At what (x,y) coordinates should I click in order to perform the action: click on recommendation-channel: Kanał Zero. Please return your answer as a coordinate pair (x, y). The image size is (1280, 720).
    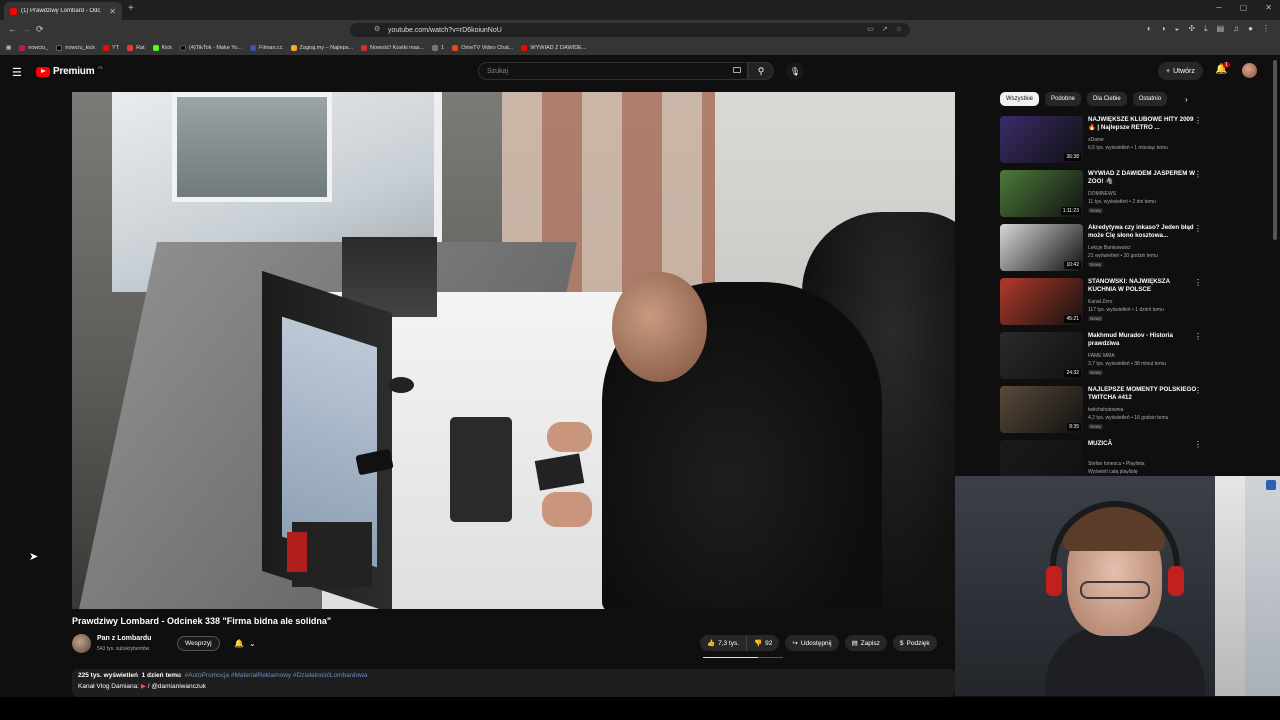
    Looking at the image, I should click on (1100, 302).